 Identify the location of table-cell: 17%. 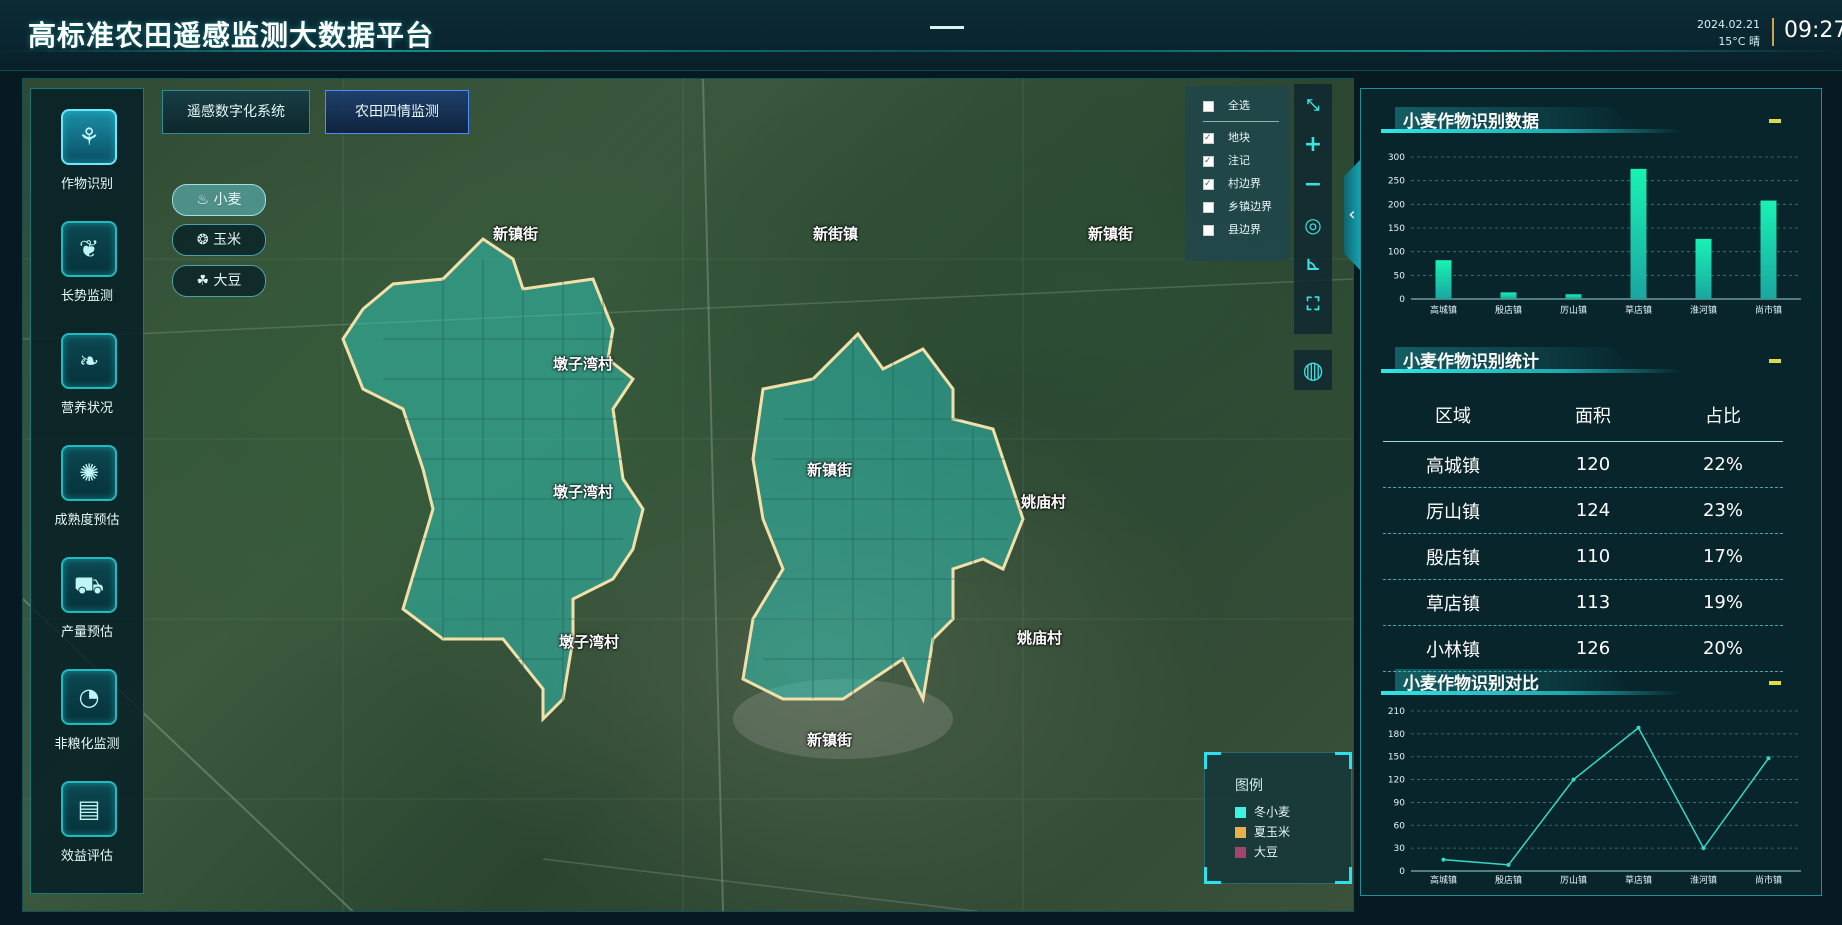
(1722, 556).